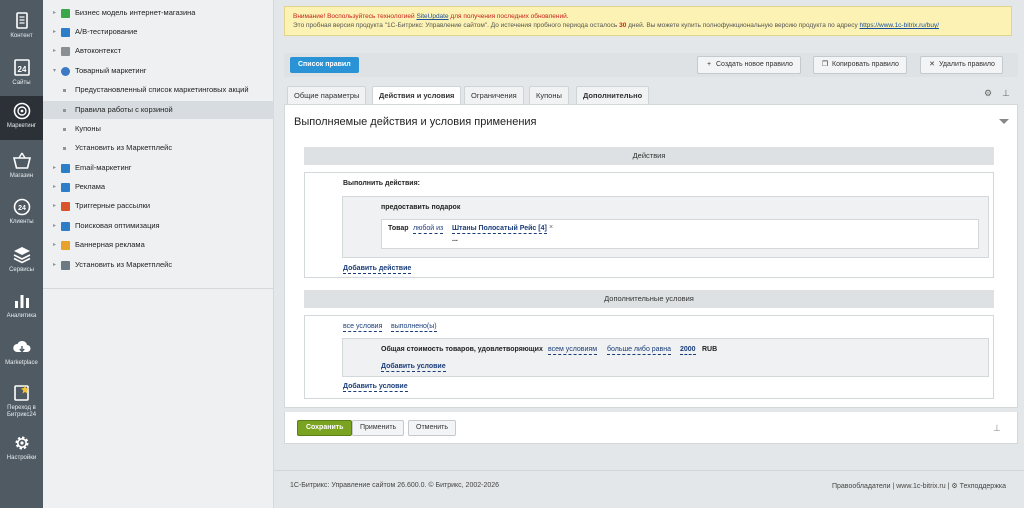 The height and width of the screenshot is (508, 1024). I want to click on sidebar-item-sites: 24 Сайты, so click(21, 75).